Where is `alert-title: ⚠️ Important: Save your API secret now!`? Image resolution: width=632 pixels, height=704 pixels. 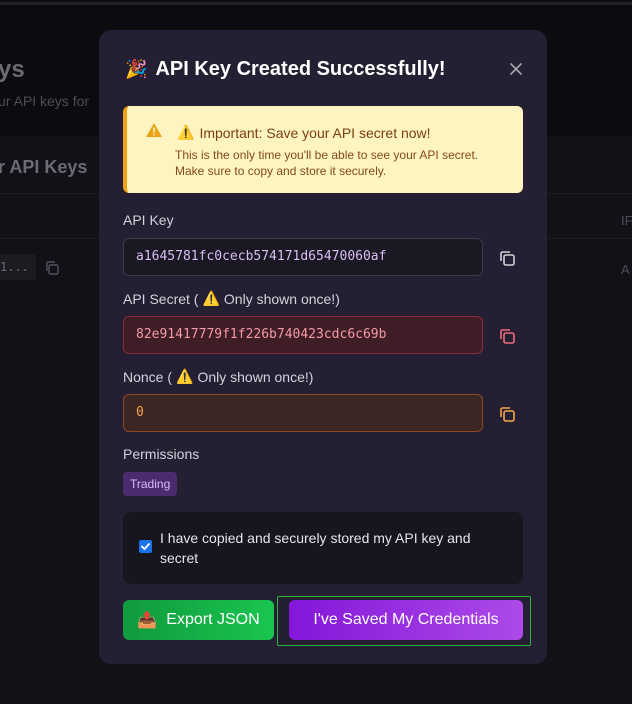 alert-title: ⚠️ Important: Save your API secret now! is located at coordinates (304, 132).